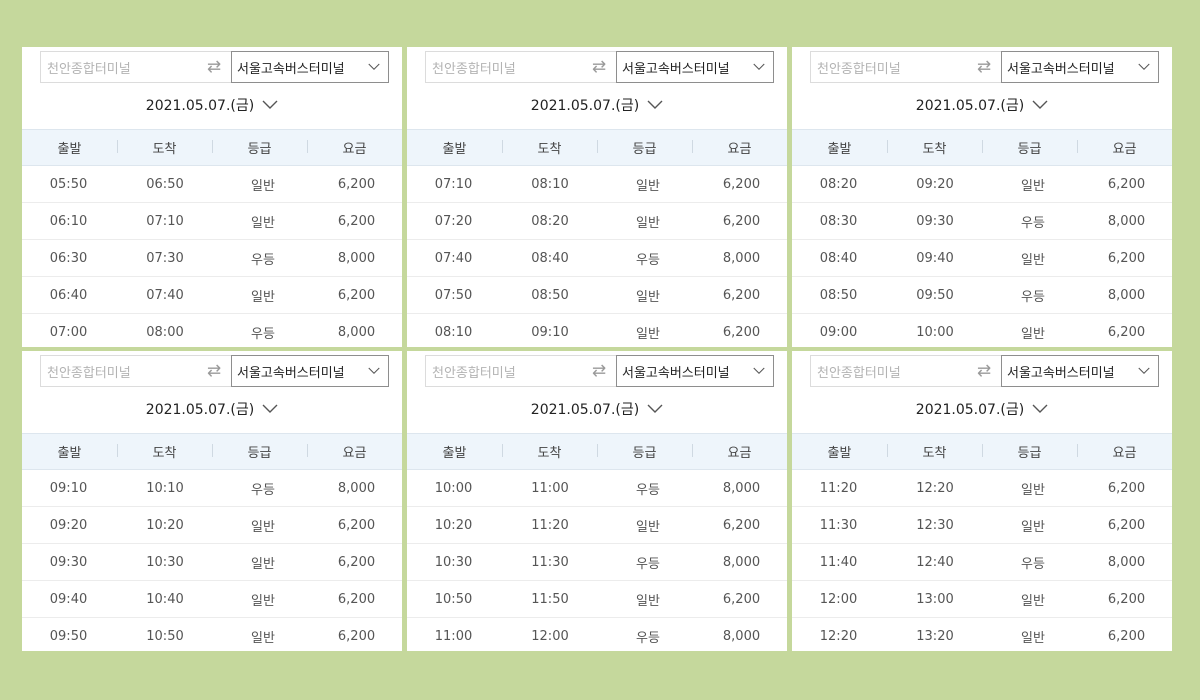  I want to click on table-row: 10:00 11:00 우등 8,000, so click(597, 488).